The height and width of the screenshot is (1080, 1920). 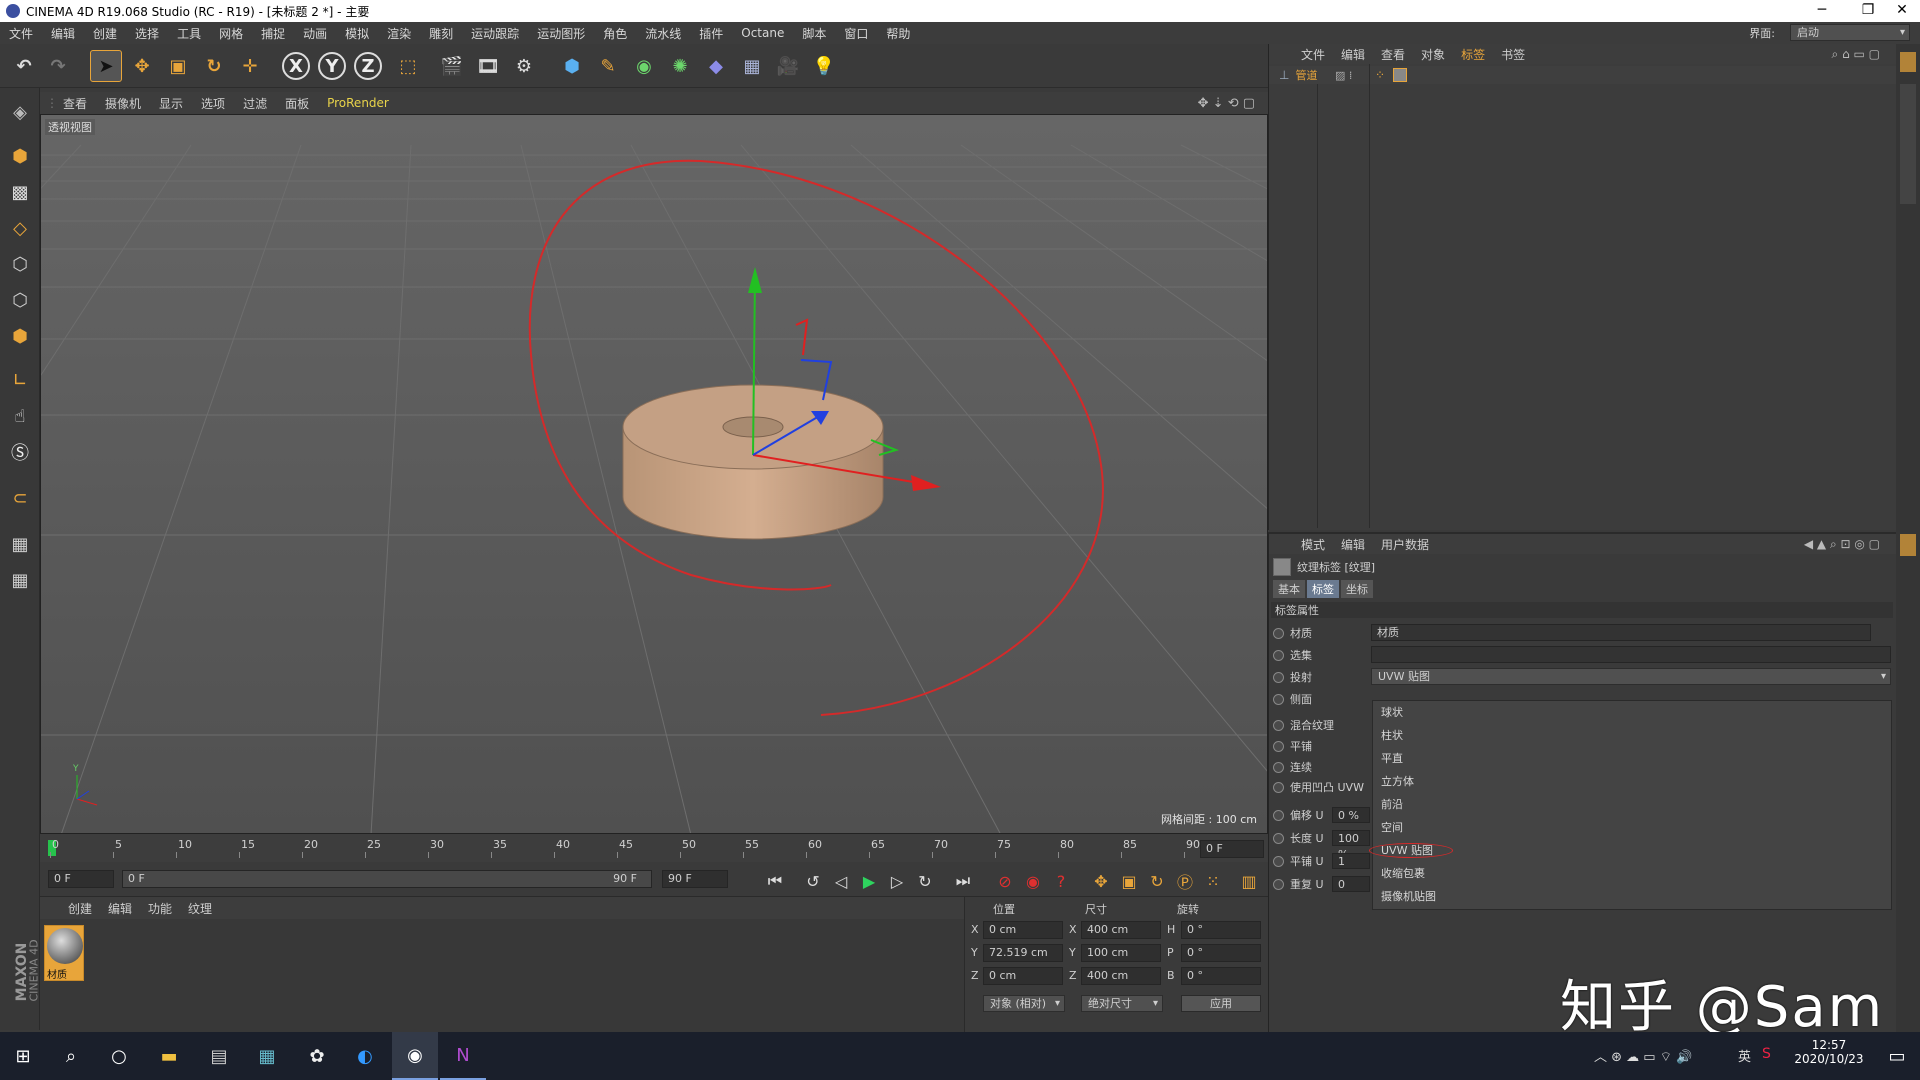 What do you see at coordinates (1357, 589) in the screenshot?
I see `tab-coordinates: 坐标` at bounding box center [1357, 589].